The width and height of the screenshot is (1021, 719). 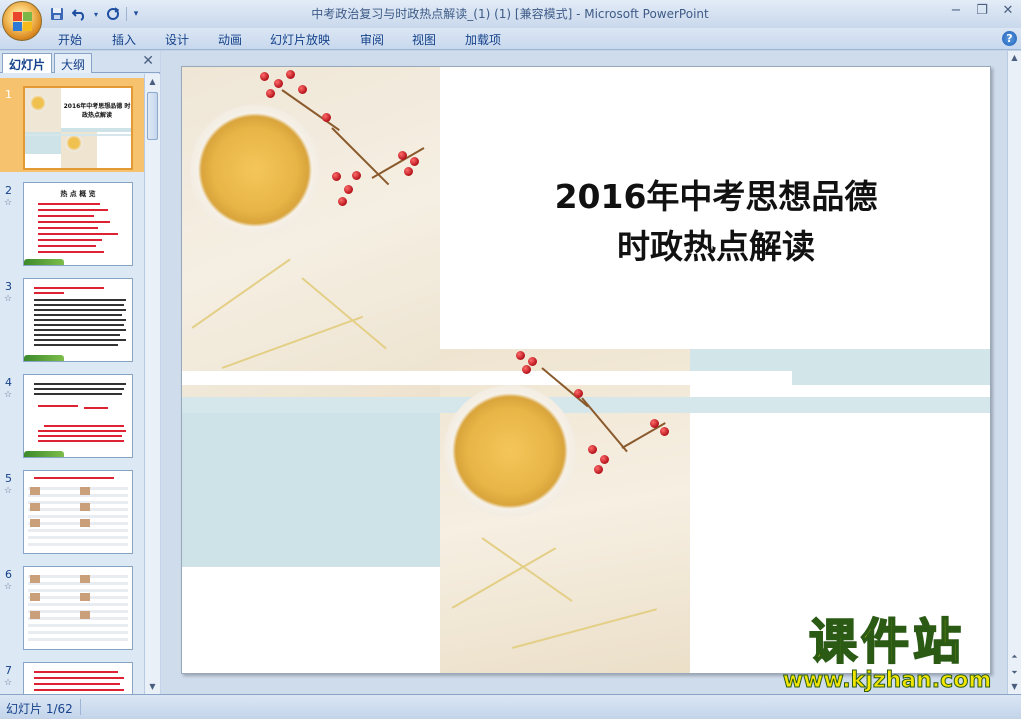 I want to click on office-button, so click(x=22, y=21).